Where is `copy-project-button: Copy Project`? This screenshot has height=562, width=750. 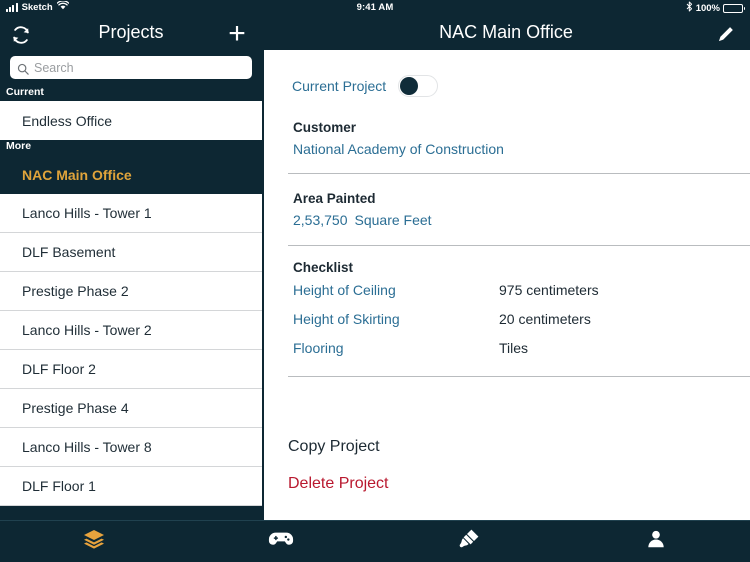
copy-project-button: Copy Project is located at coordinates (507, 446).